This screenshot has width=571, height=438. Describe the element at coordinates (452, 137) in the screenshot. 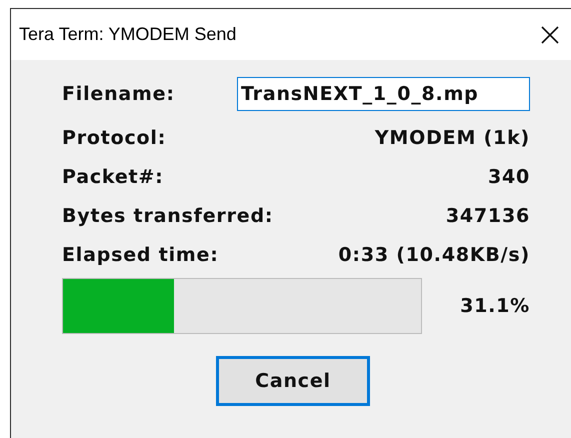

I see `field-value: YMODEM (1k)` at that location.